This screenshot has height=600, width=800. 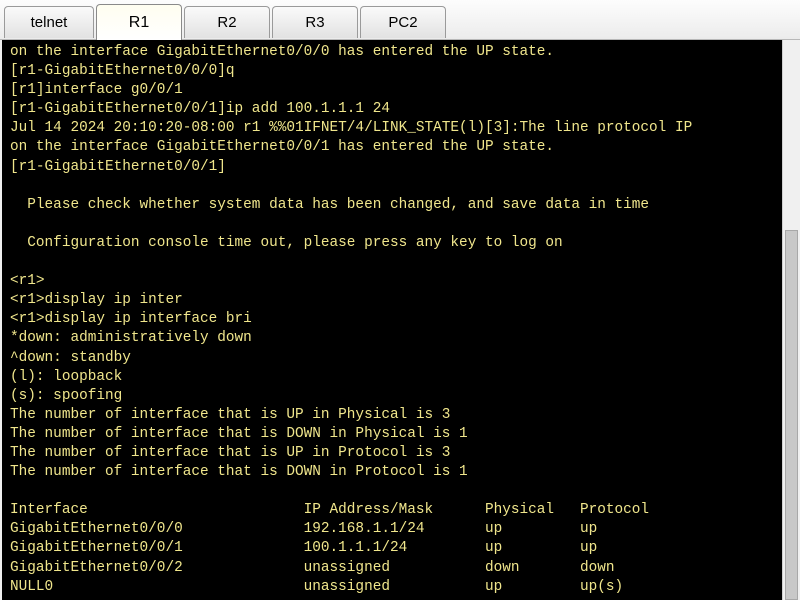 What do you see at coordinates (96, 90) in the screenshot?
I see `terminal-line: [r1]interface g0/0/1` at bounding box center [96, 90].